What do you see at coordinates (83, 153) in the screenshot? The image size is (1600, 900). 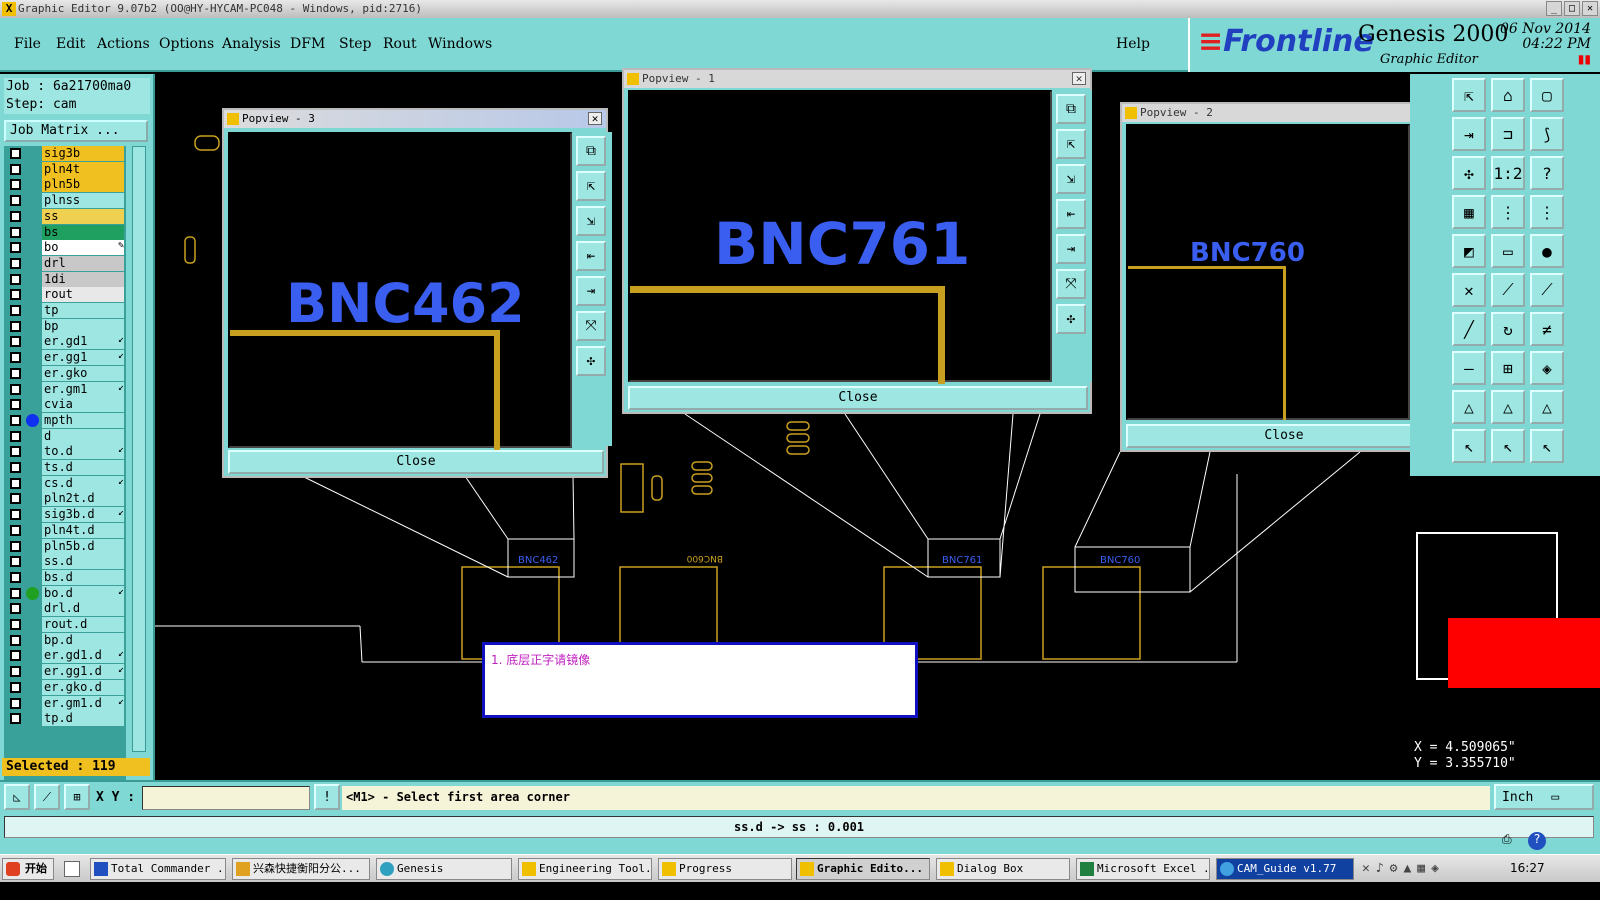 I see `layer-name: sig3b` at bounding box center [83, 153].